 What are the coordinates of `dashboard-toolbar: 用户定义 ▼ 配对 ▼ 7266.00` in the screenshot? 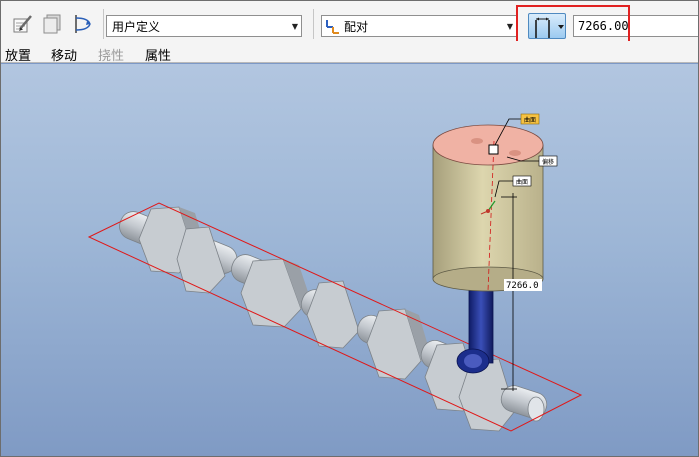 It's located at (349, 22).